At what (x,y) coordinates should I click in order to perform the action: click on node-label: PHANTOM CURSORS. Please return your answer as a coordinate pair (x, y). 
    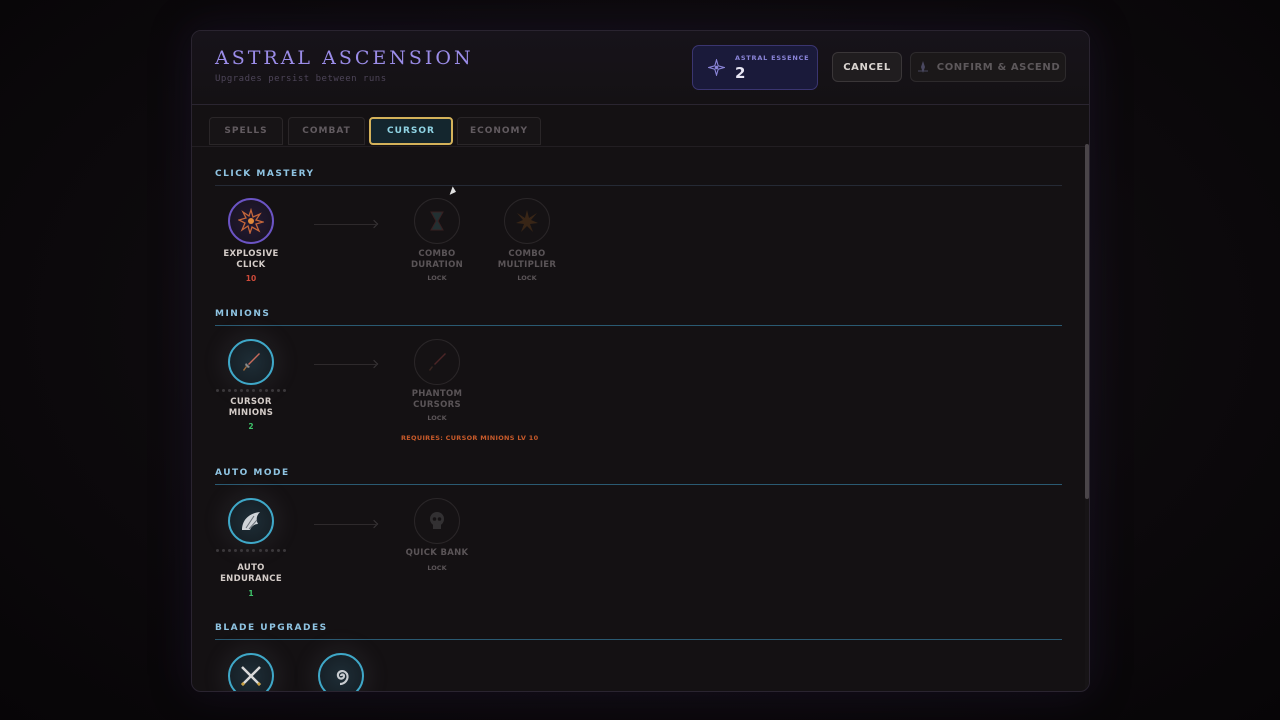
    Looking at the image, I should click on (437, 399).